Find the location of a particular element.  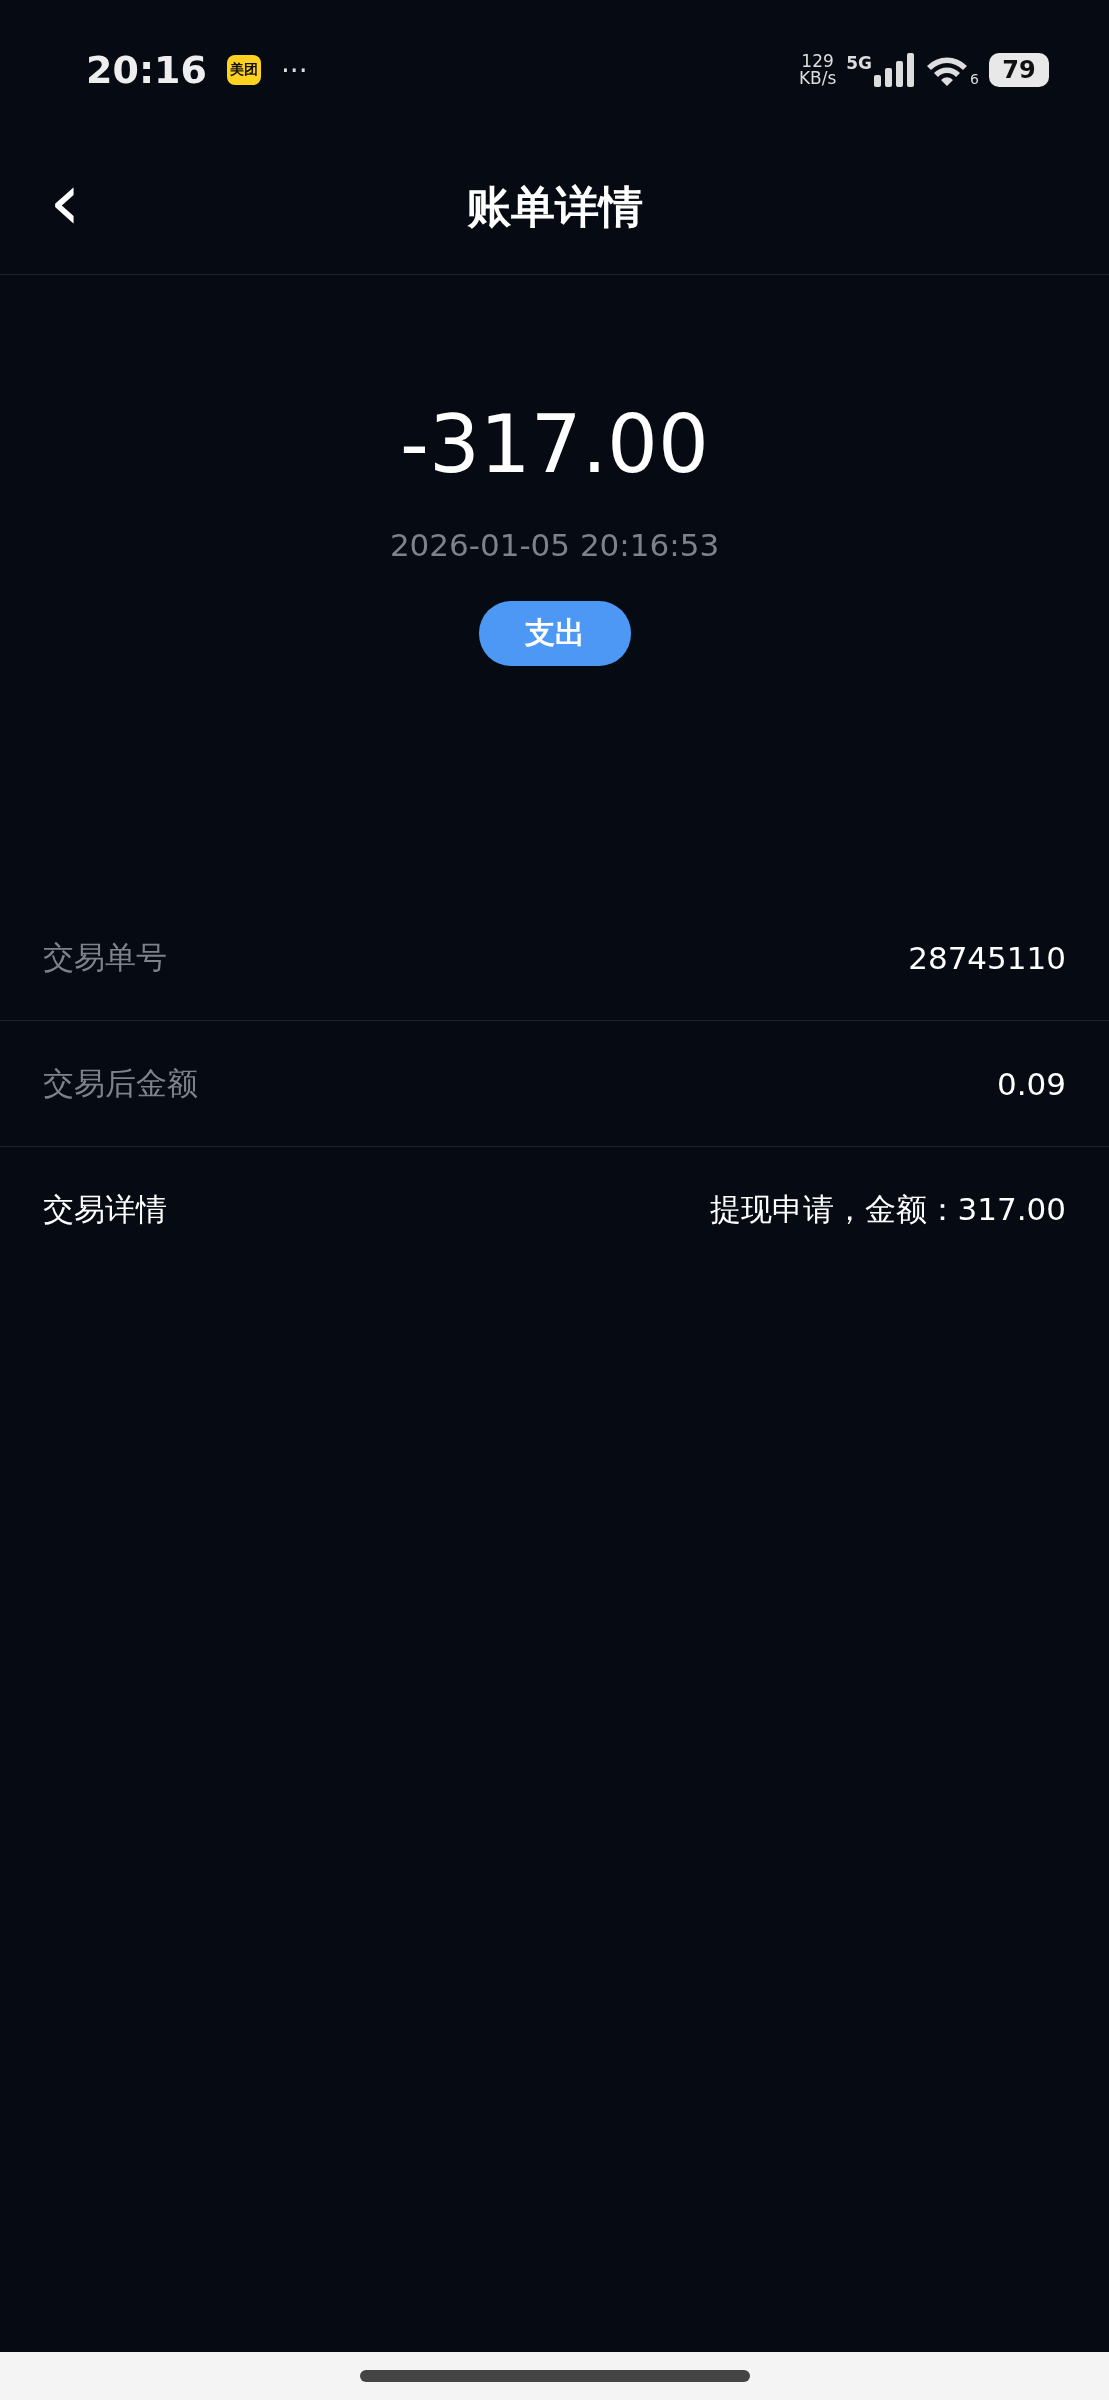

row-value: 提现申请，金额：317.00 is located at coordinates (887, 1209).